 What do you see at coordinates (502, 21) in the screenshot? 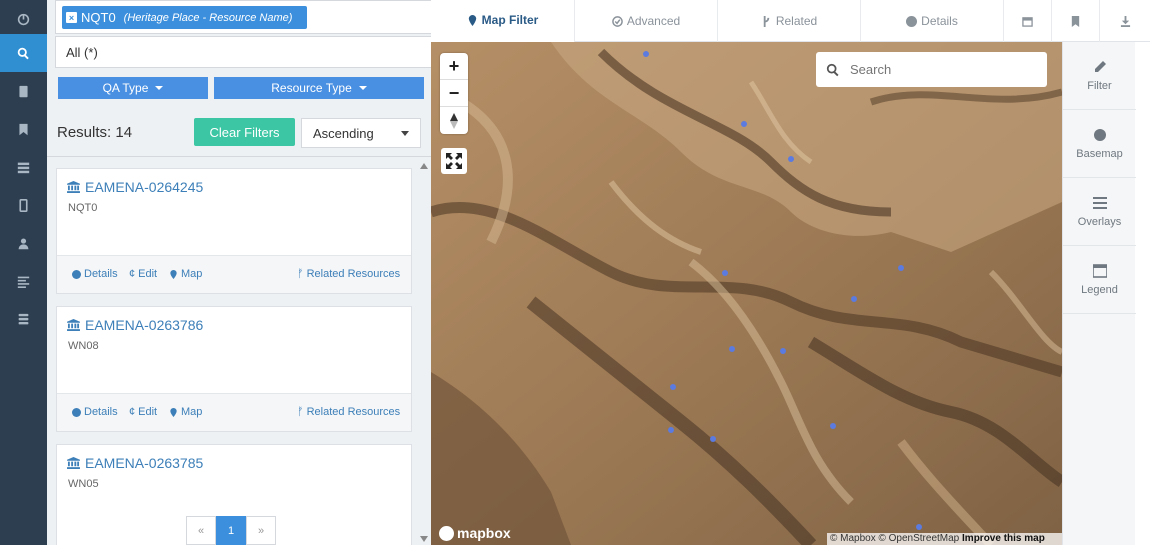
I see `tab-map-filter: Map Filter` at bounding box center [502, 21].